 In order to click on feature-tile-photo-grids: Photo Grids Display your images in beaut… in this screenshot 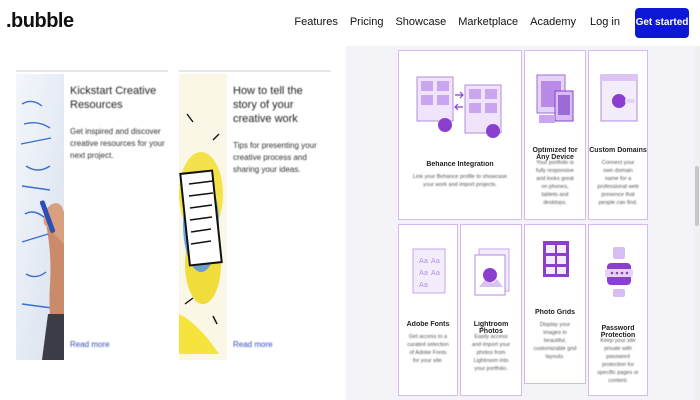, I will do `click(555, 304)`.